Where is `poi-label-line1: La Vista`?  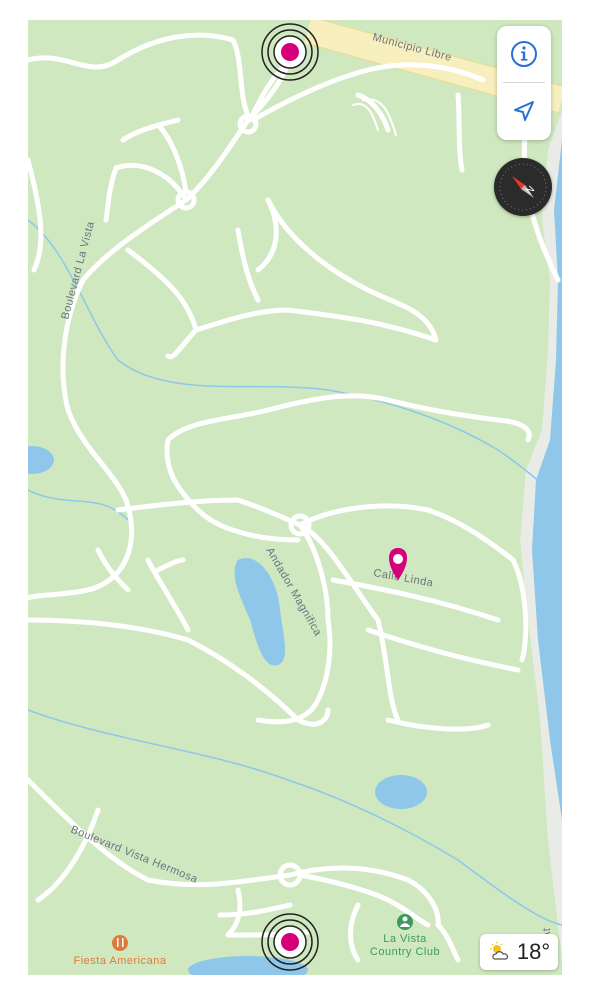
poi-label-line1: La Vista is located at coordinates (405, 939).